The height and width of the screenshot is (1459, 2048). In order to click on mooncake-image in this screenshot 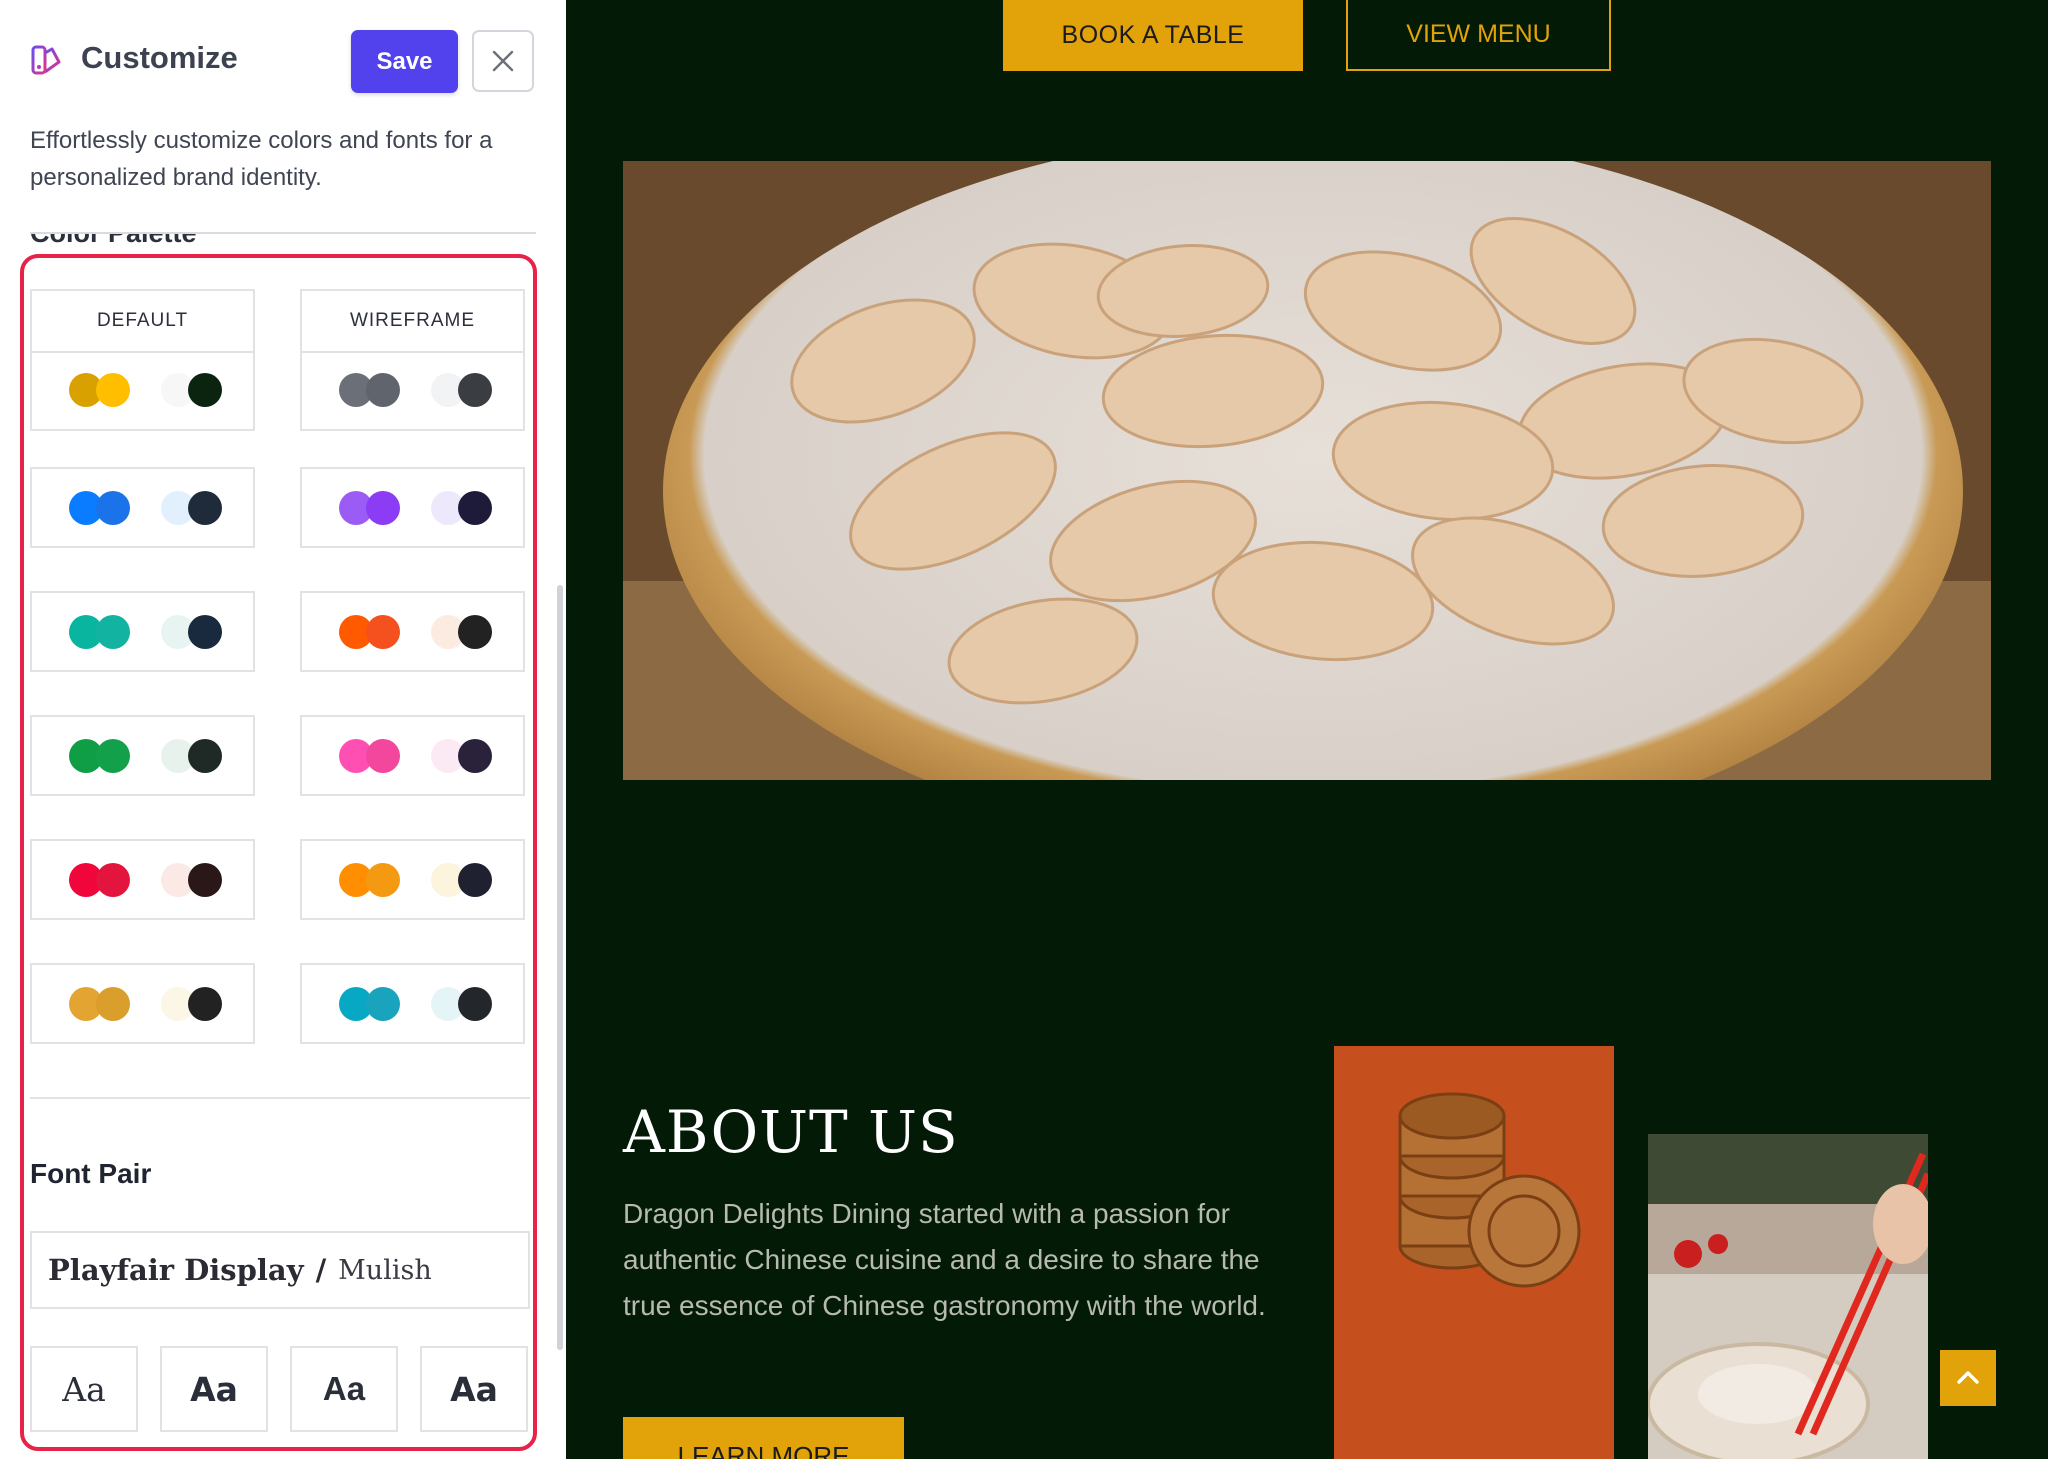, I will do `click(1474, 1252)`.